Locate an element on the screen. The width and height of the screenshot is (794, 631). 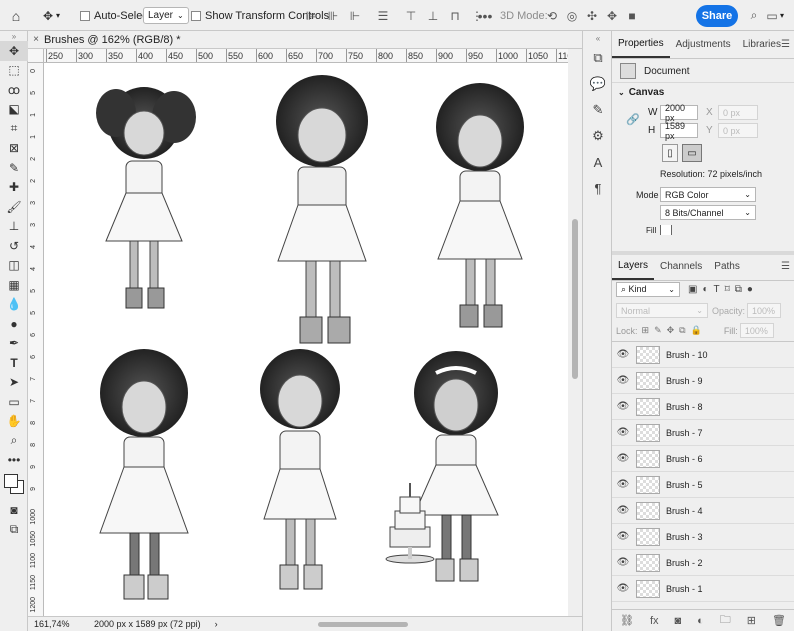
3d-roll-icon: ◎ is located at coordinates (572, 16).